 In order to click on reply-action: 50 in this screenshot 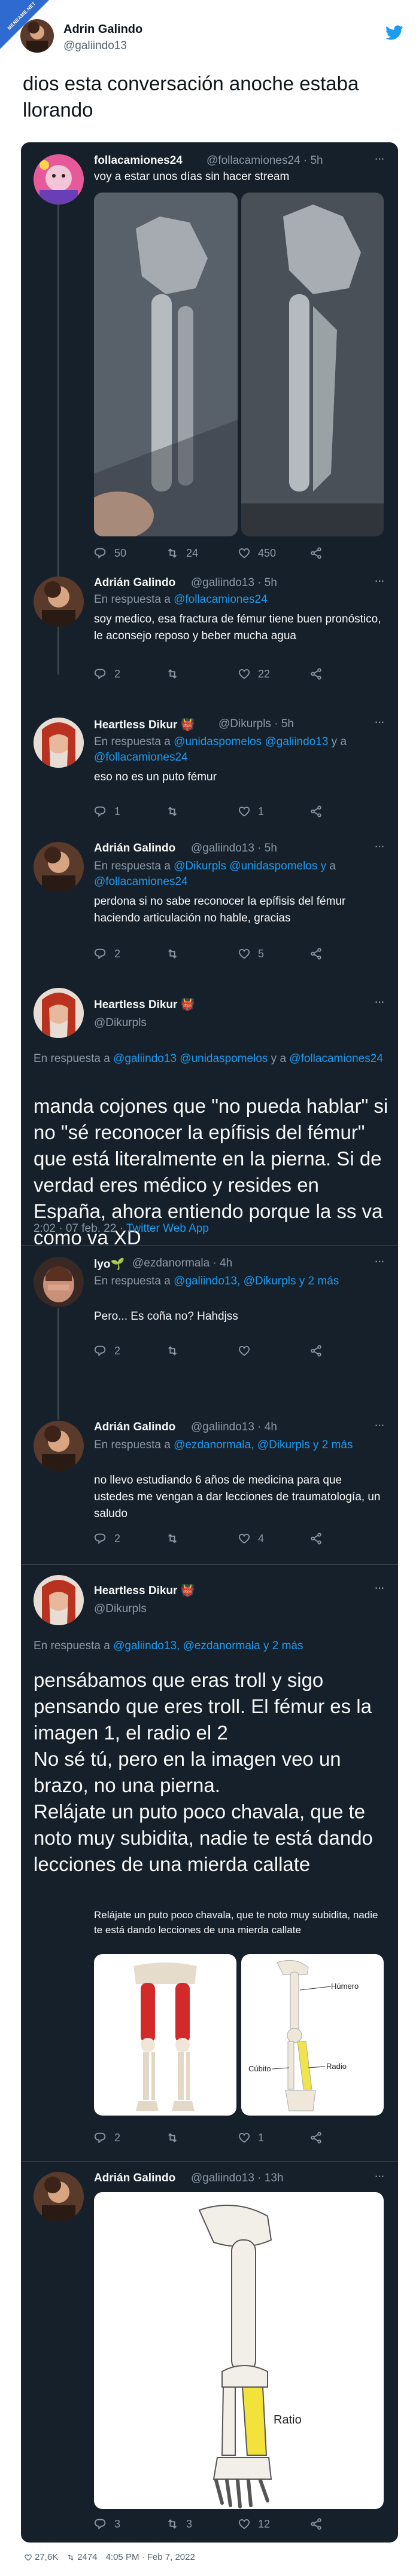, I will do `click(110, 553)`.